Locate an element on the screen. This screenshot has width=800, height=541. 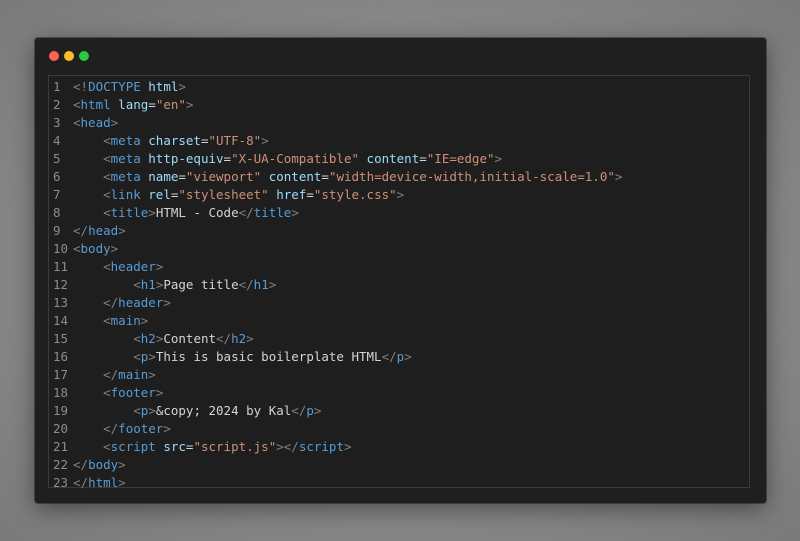
line-number: 9 is located at coordinates (57, 230).